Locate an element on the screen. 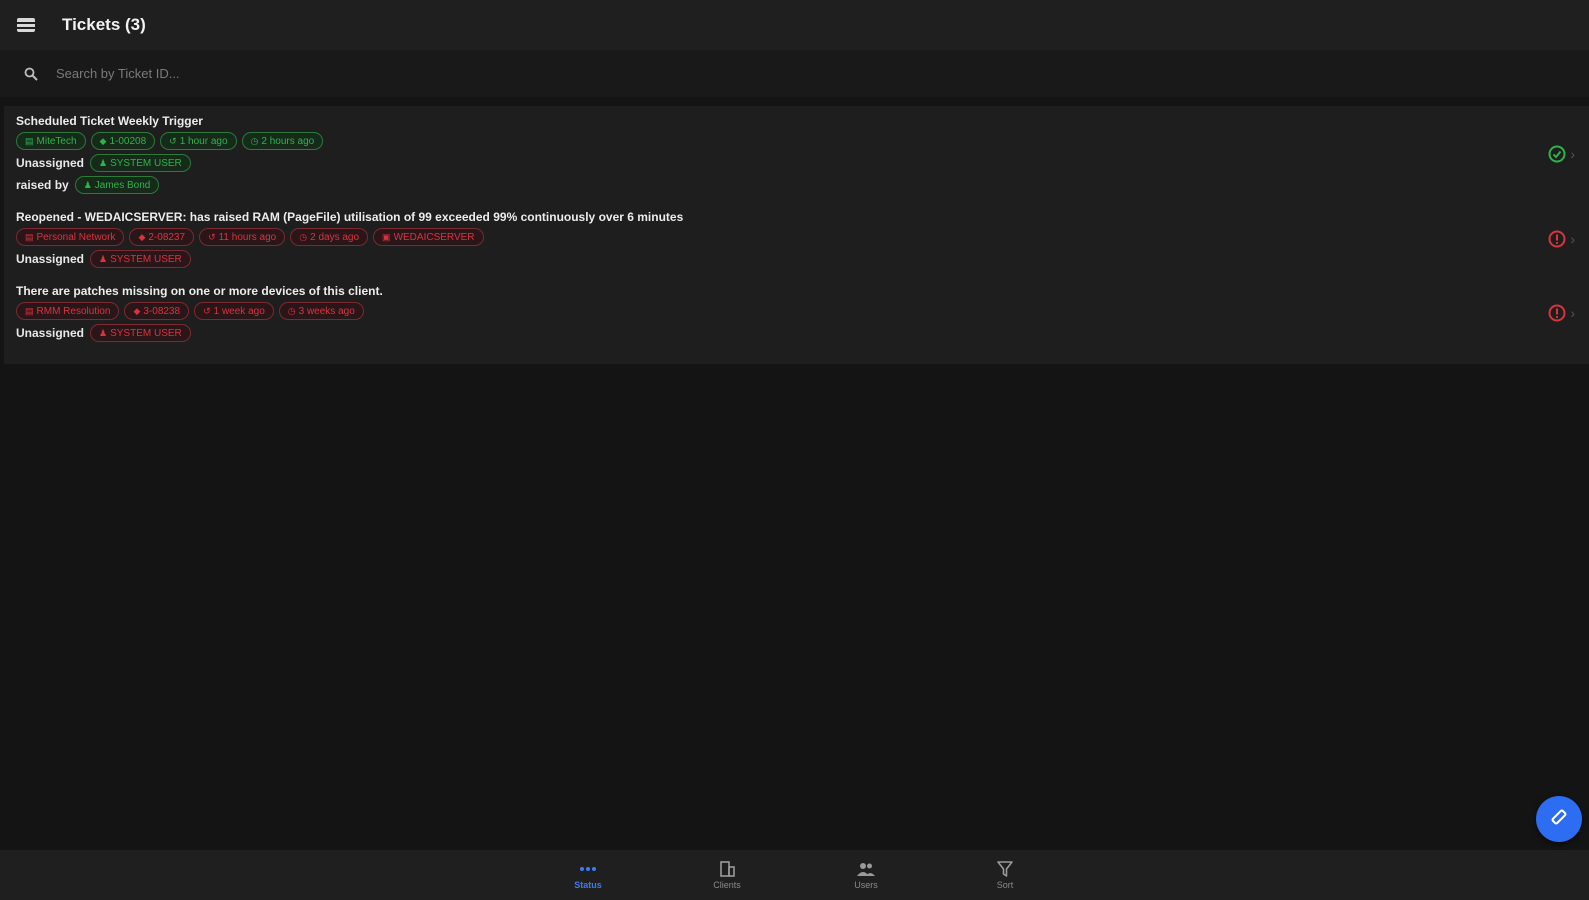 The image size is (1589, 900). created-chip: ◷ 2 hours ago is located at coordinates (282, 141).